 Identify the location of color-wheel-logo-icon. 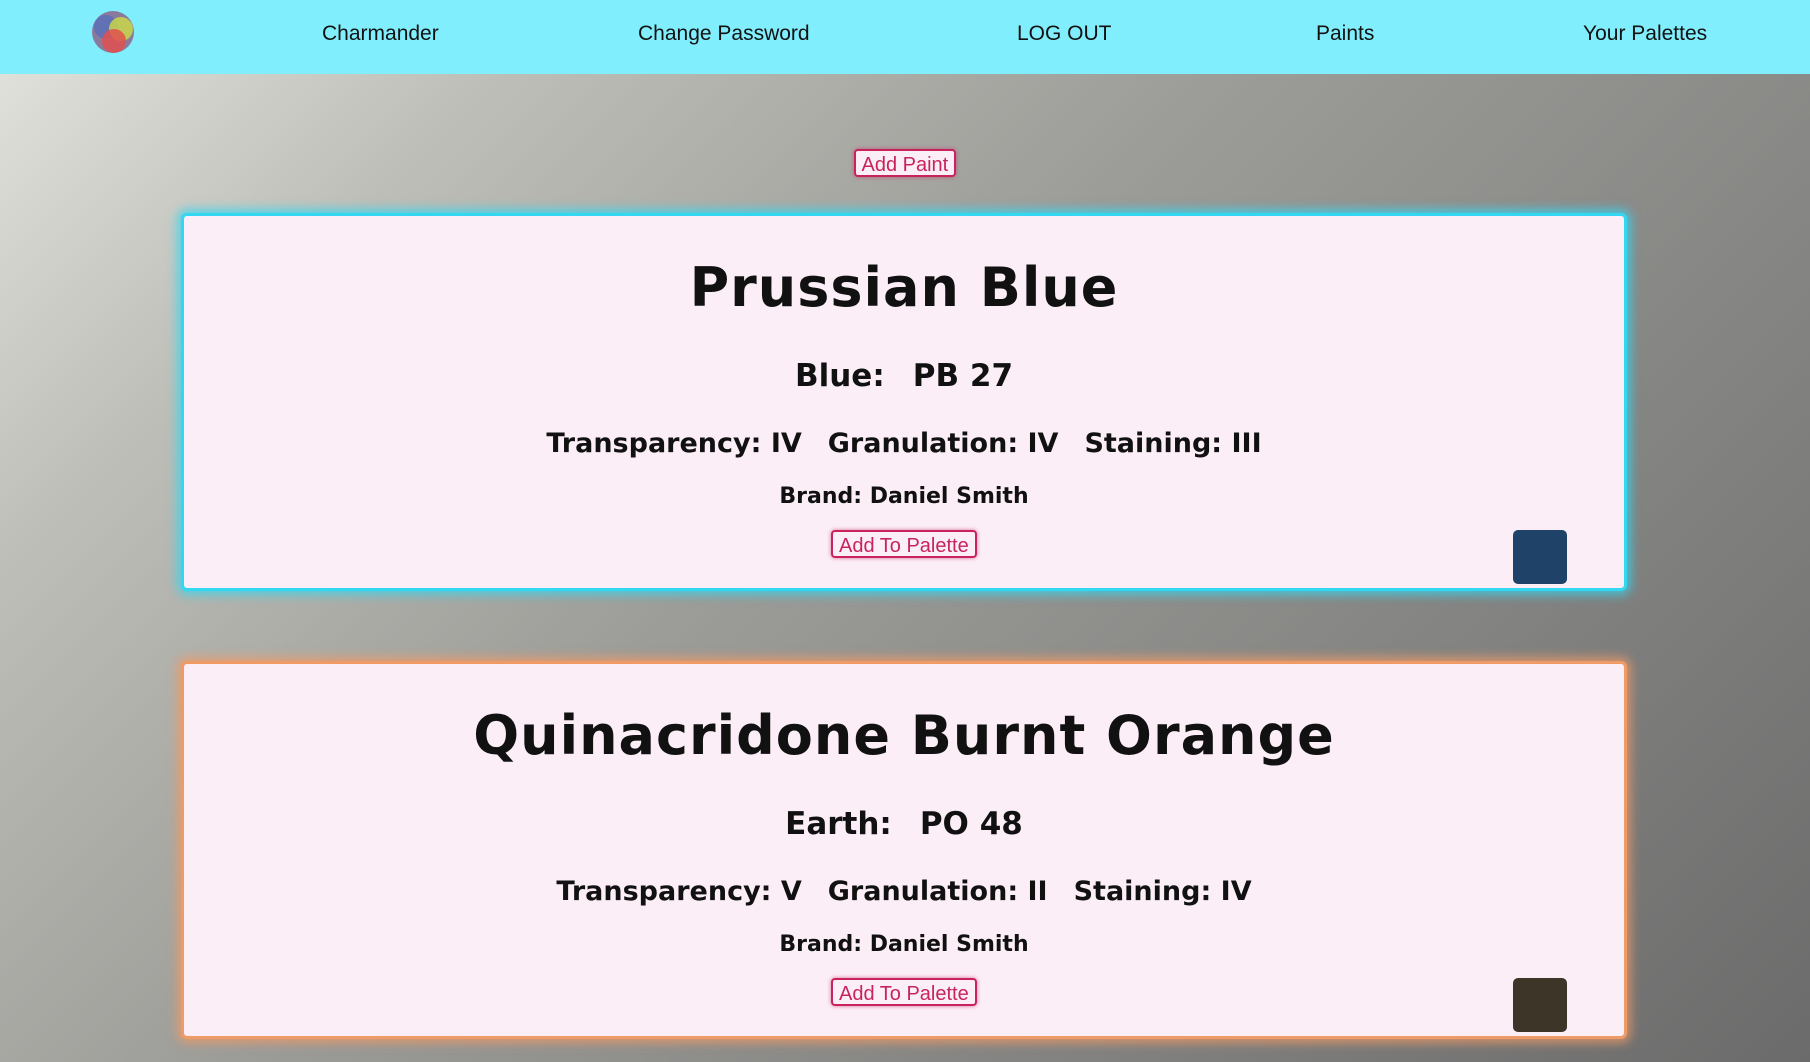
(113, 32).